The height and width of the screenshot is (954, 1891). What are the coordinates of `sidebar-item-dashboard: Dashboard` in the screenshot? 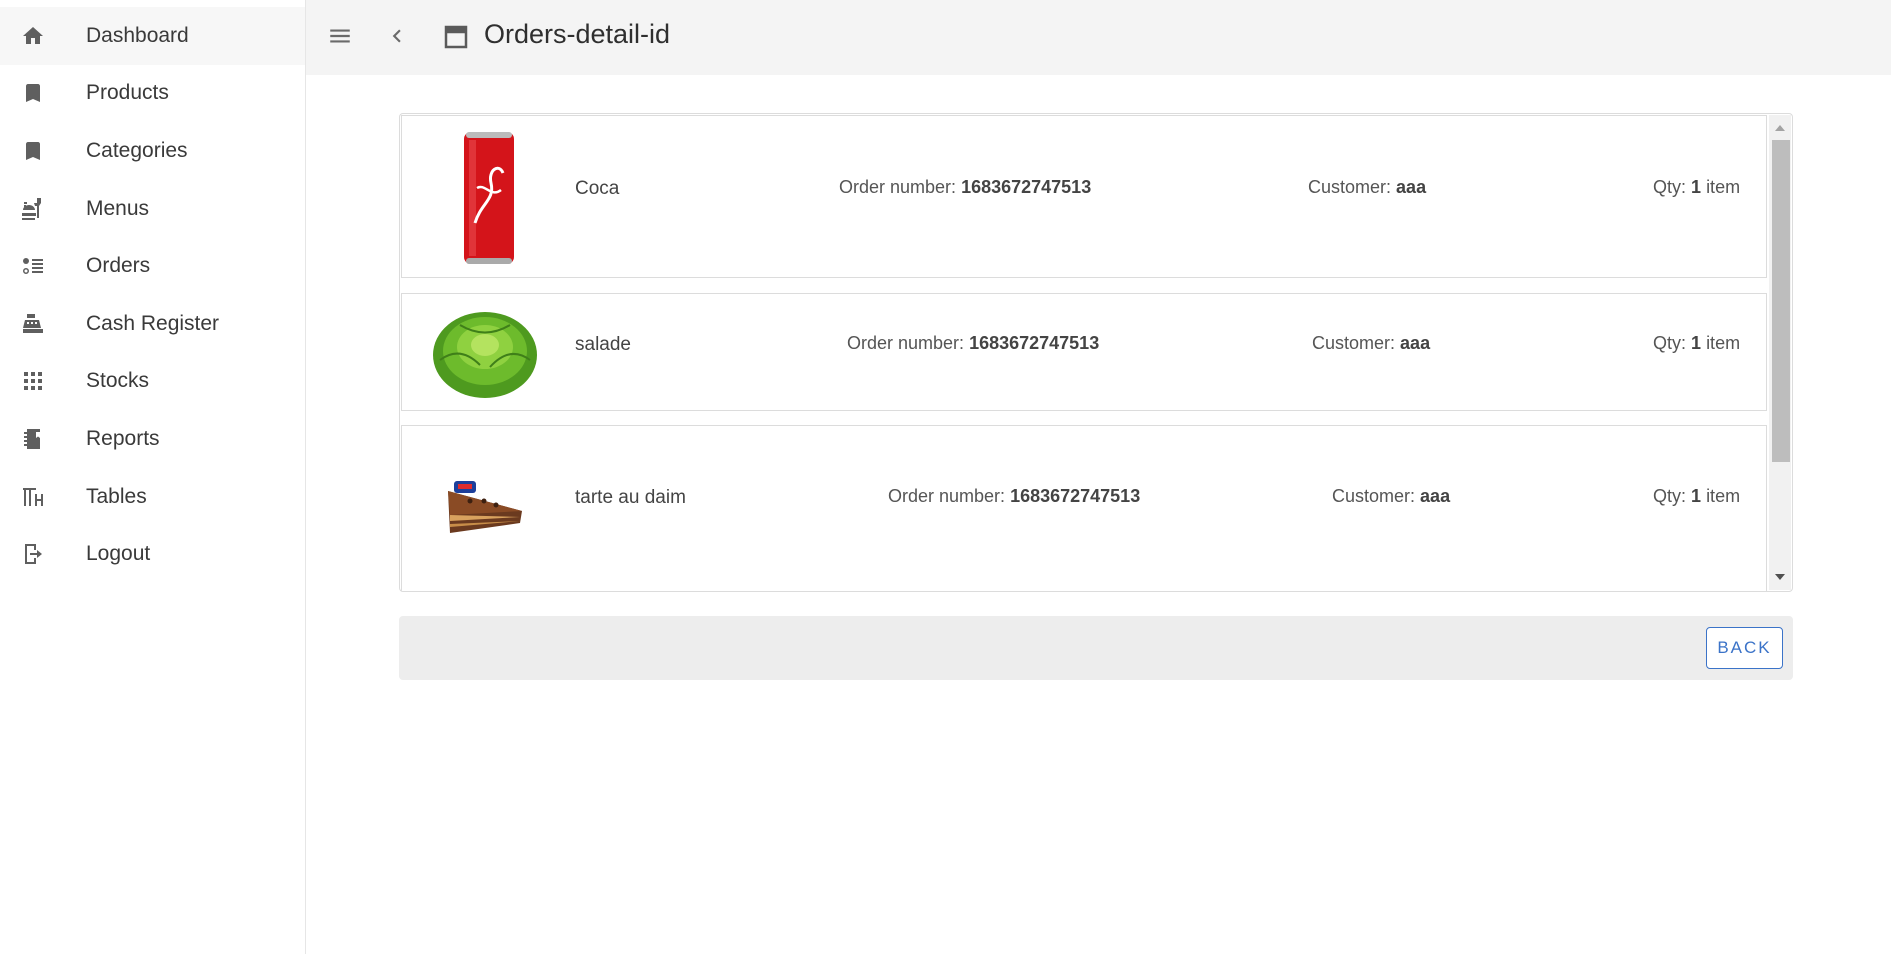 It's located at (152, 36).